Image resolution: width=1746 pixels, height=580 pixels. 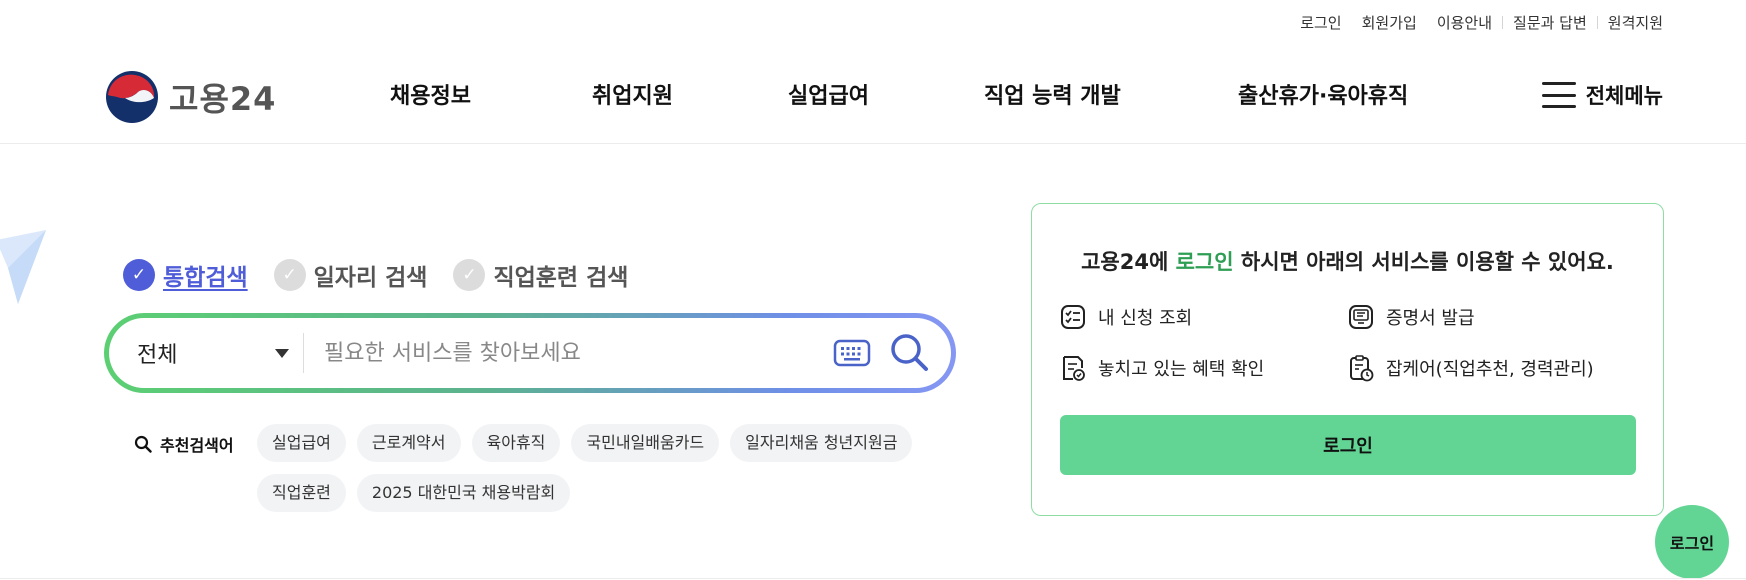 I want to click on paper-plane-icon, so click(x=23, y=267).